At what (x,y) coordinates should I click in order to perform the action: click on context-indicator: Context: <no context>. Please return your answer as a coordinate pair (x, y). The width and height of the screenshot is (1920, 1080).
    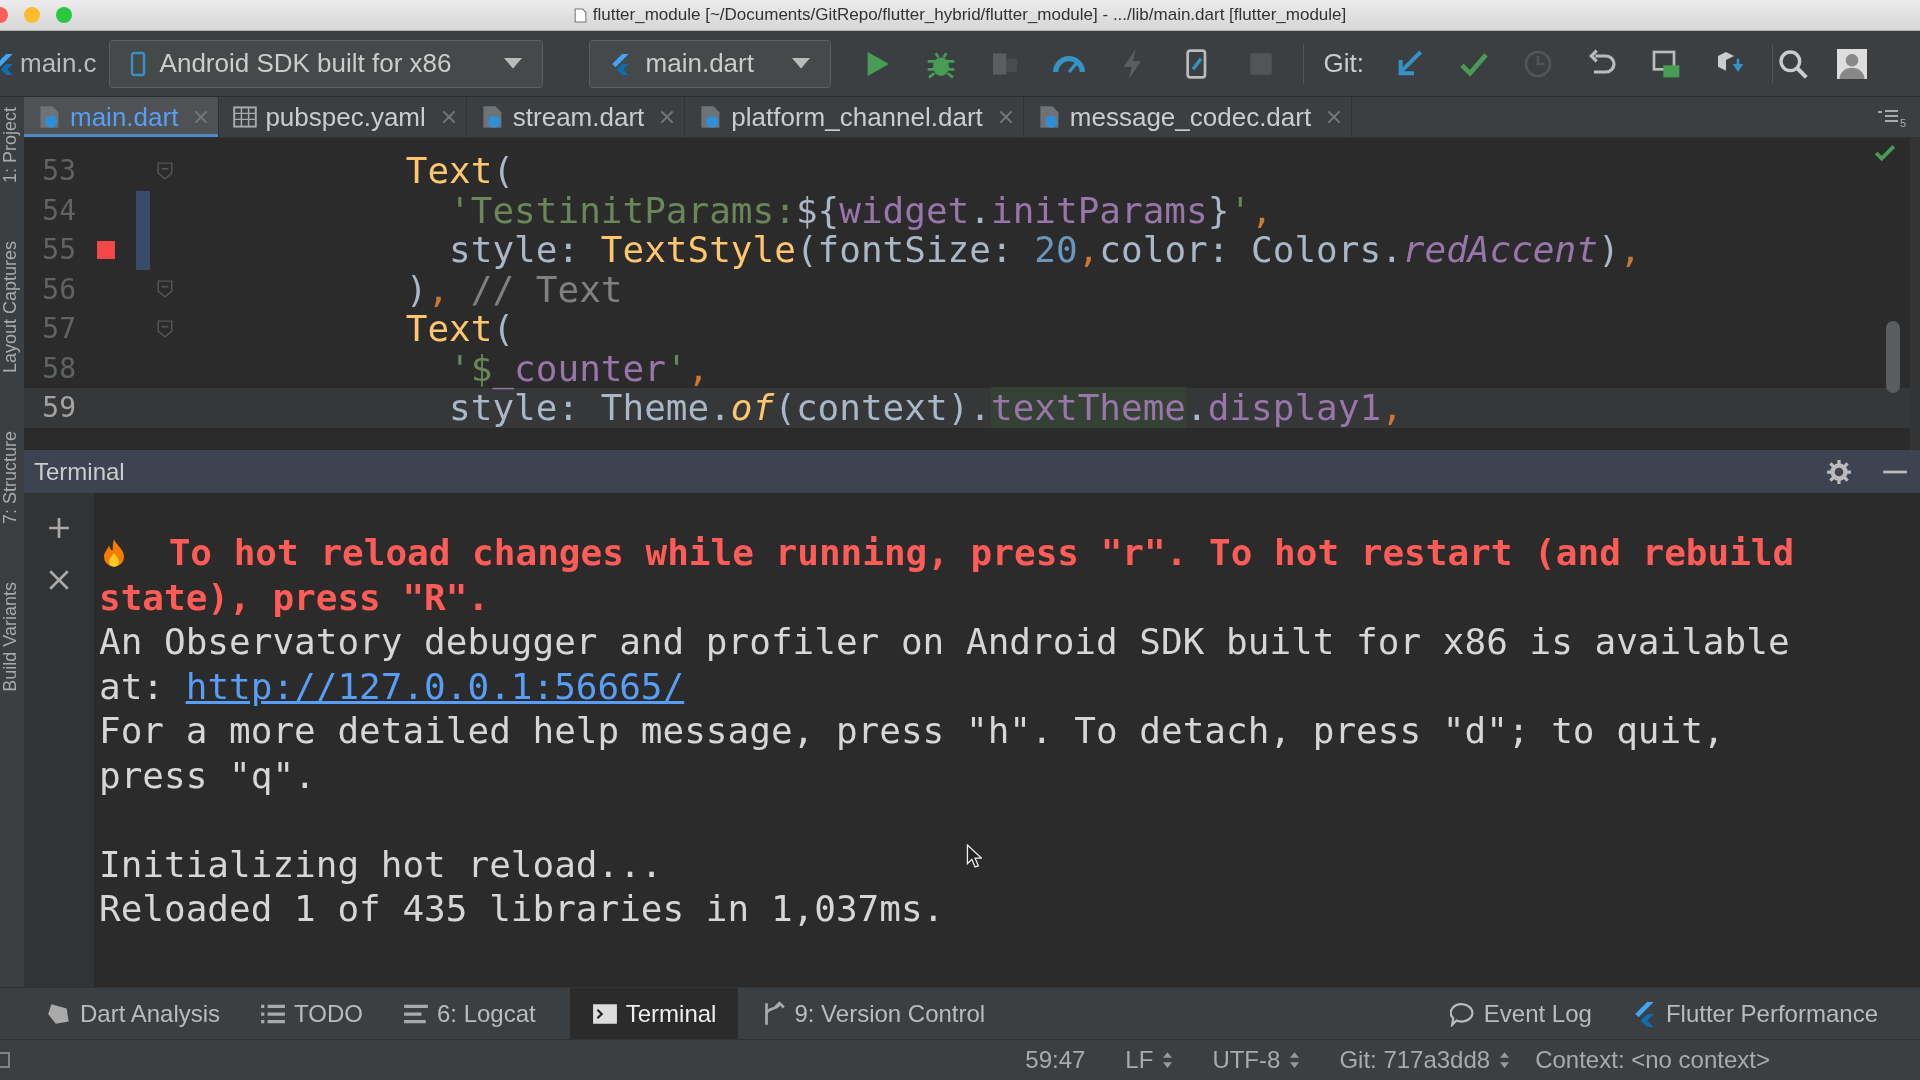
    Looking at the image, I should click on (1652, 1060).